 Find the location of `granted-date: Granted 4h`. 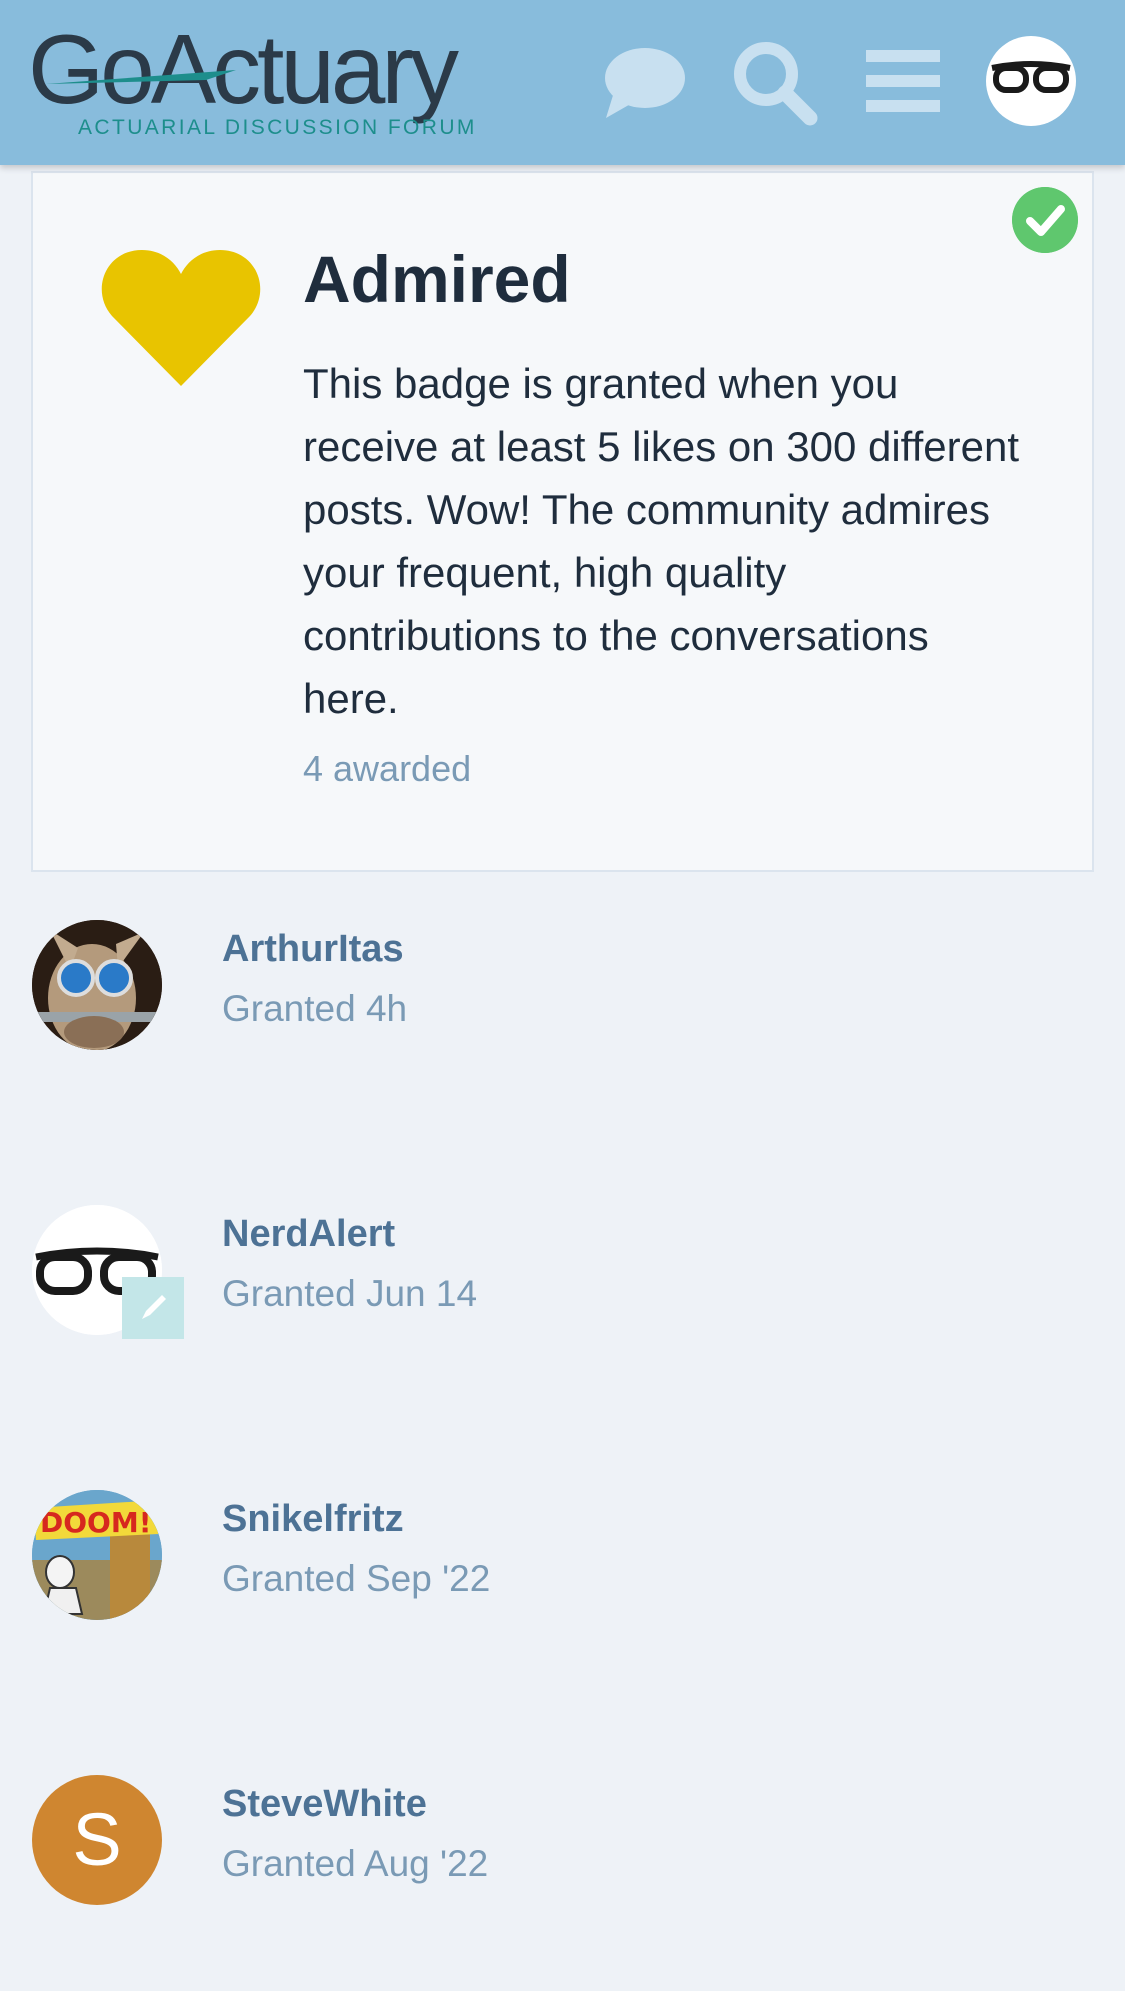

granted-date: Granted 4h is located at coordinates (315, 1008).